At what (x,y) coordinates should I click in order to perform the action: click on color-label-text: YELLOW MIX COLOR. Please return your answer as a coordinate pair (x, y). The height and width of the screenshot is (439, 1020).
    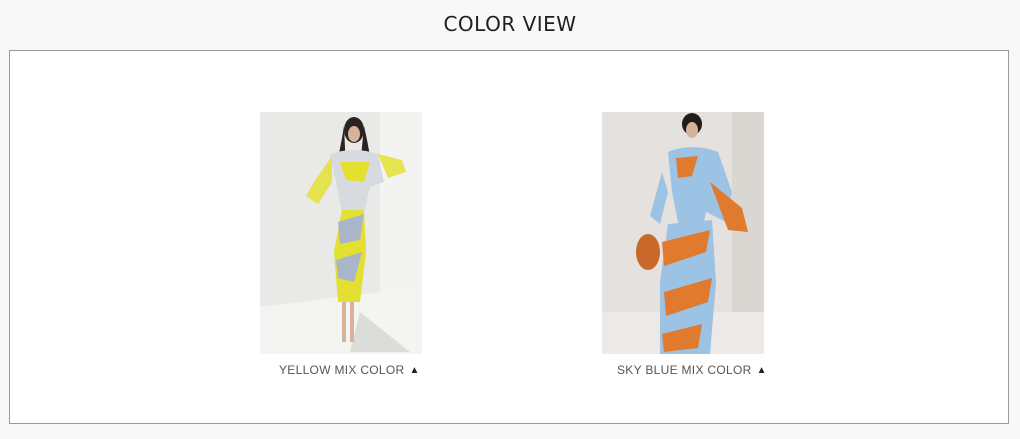
    Looking at the image, I should click on (342, 370).